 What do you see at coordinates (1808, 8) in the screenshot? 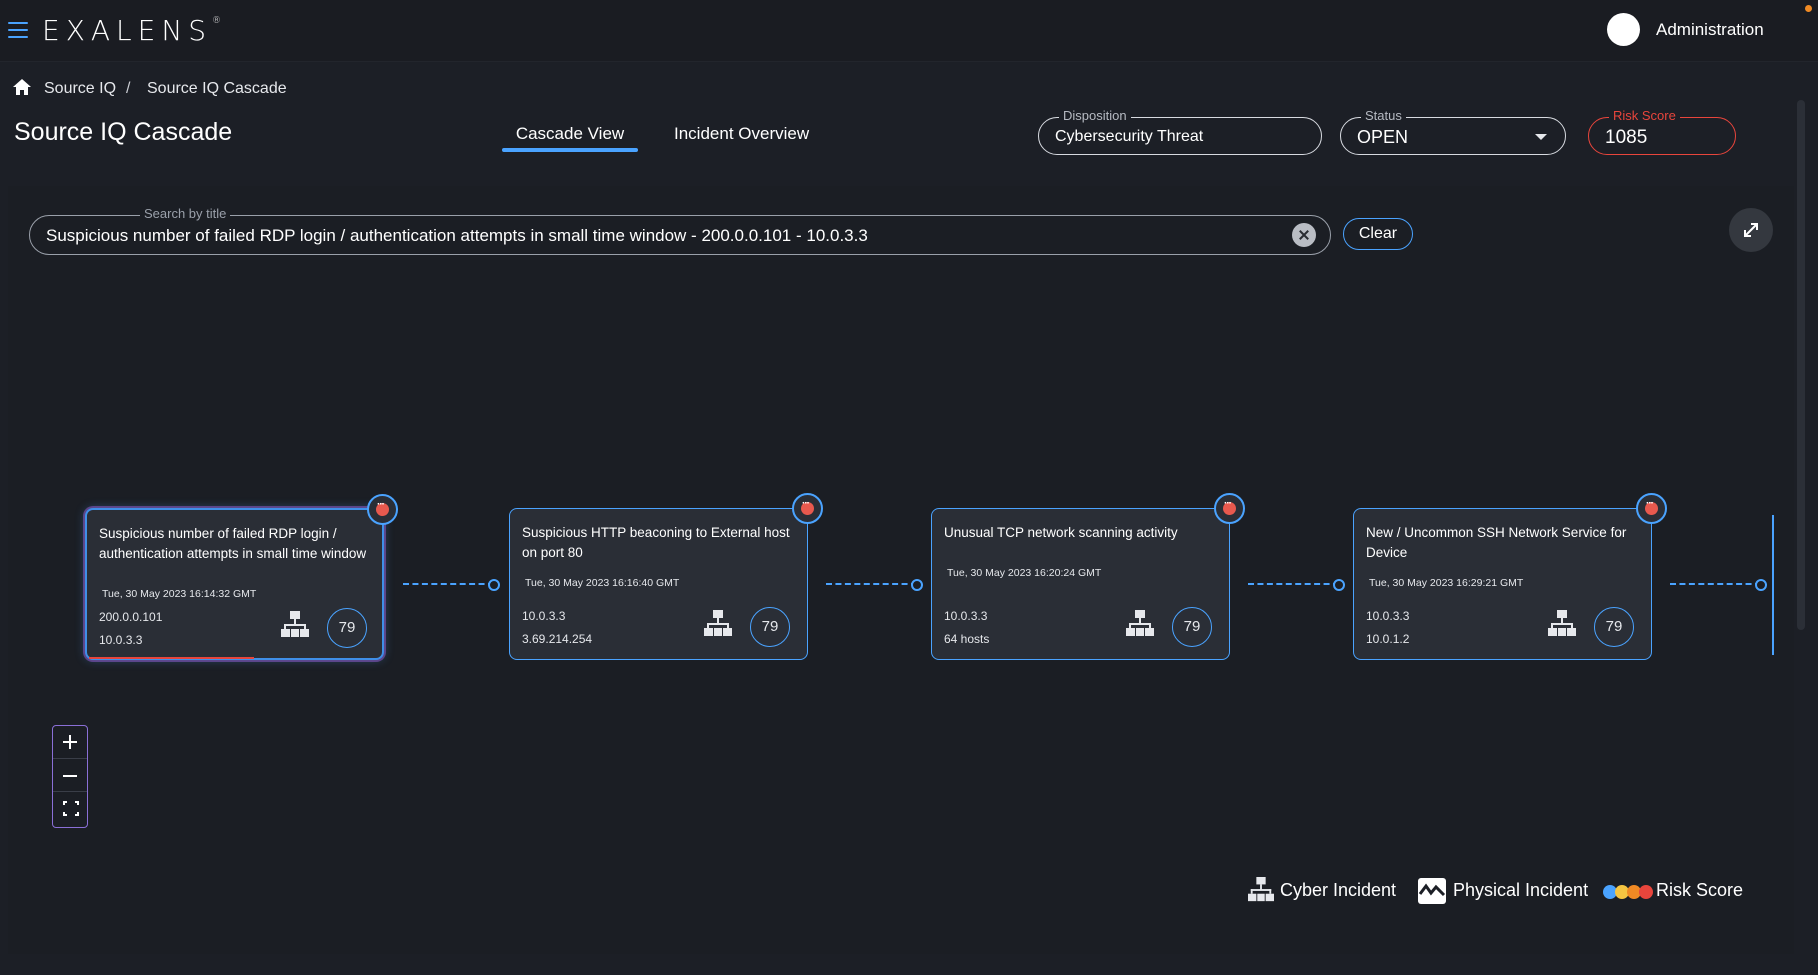
I see `notification-dot` at bounding box center [1808, 8].